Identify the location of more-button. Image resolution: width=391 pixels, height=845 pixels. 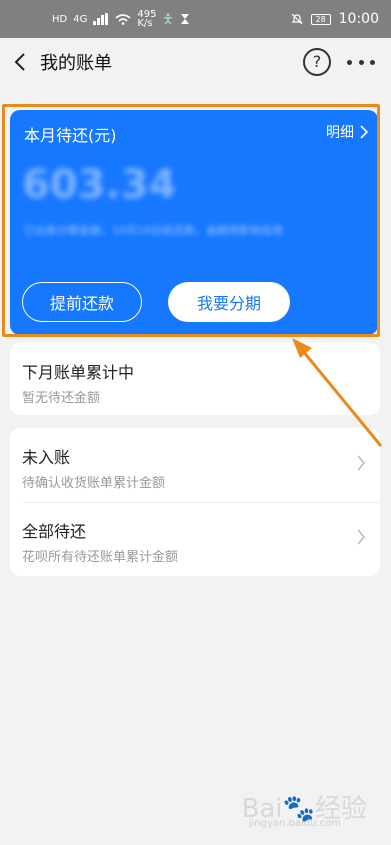
(361, 62).